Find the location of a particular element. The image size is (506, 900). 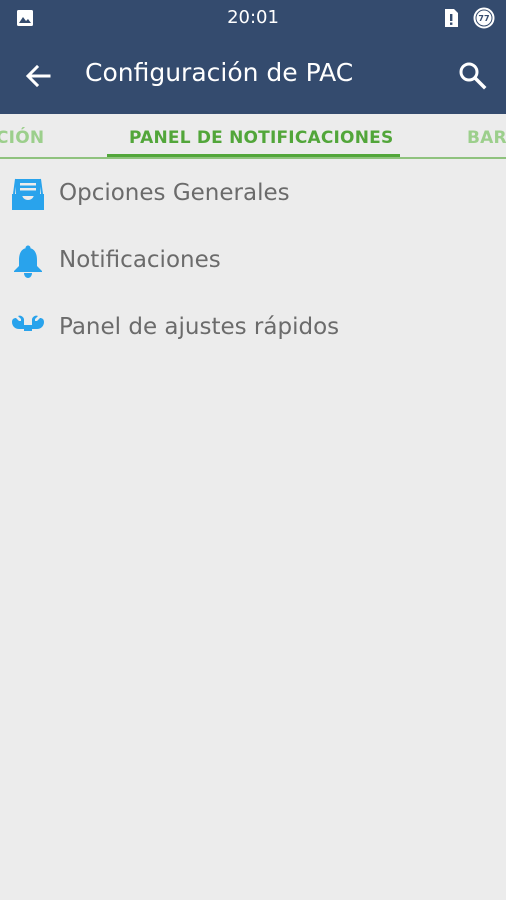

tab-indicator is located at coordinates (253, 155).